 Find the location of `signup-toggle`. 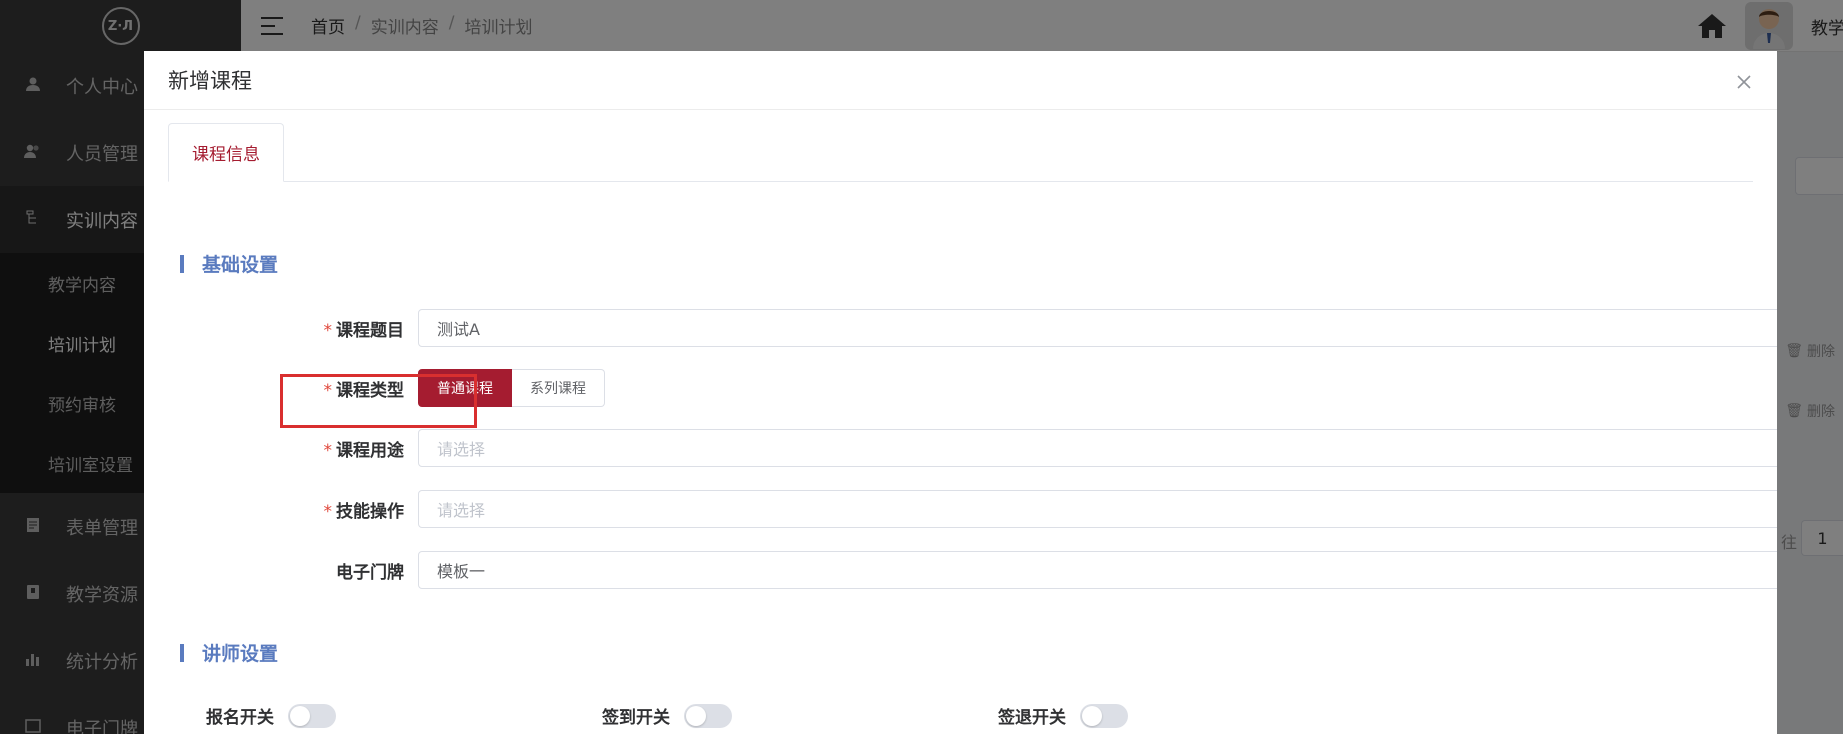

signup-toggle is located at coordinates (312, 715).